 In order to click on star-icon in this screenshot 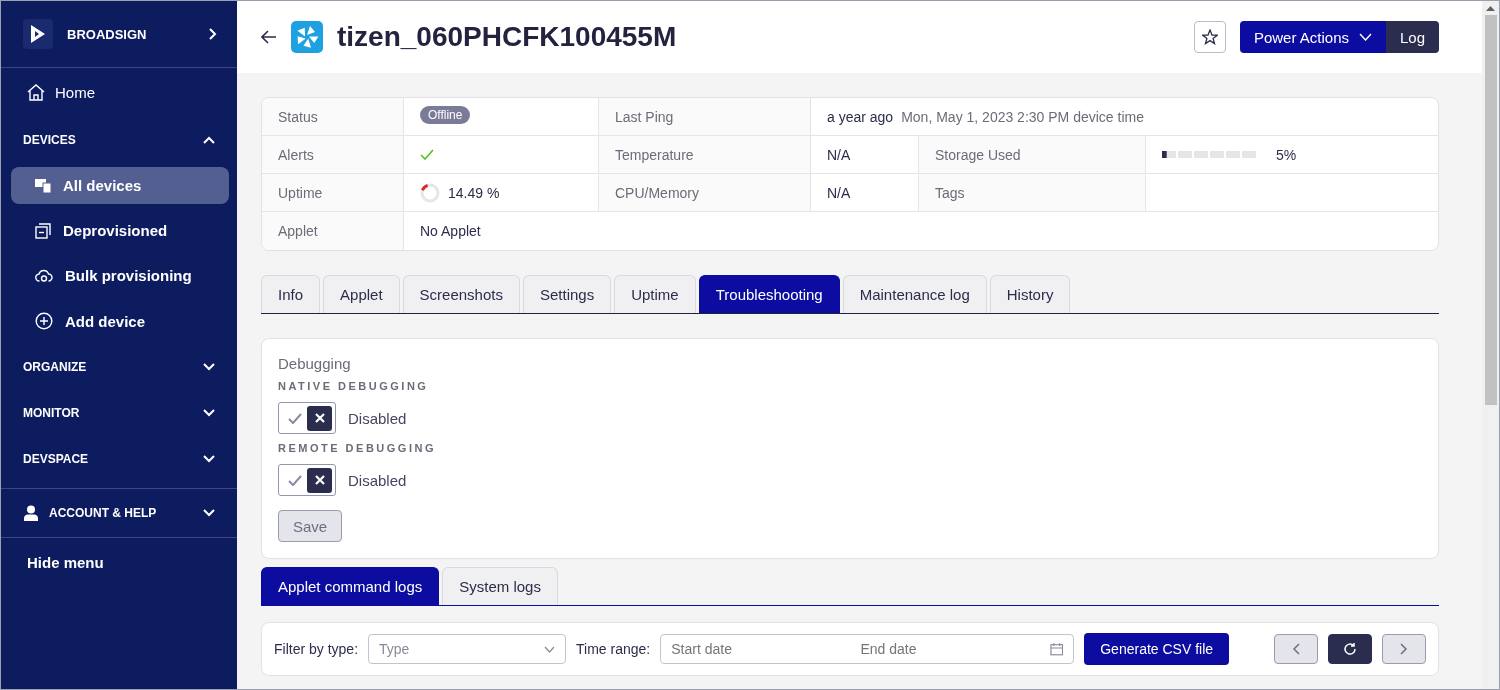, I will do `click(1209, 37)`.